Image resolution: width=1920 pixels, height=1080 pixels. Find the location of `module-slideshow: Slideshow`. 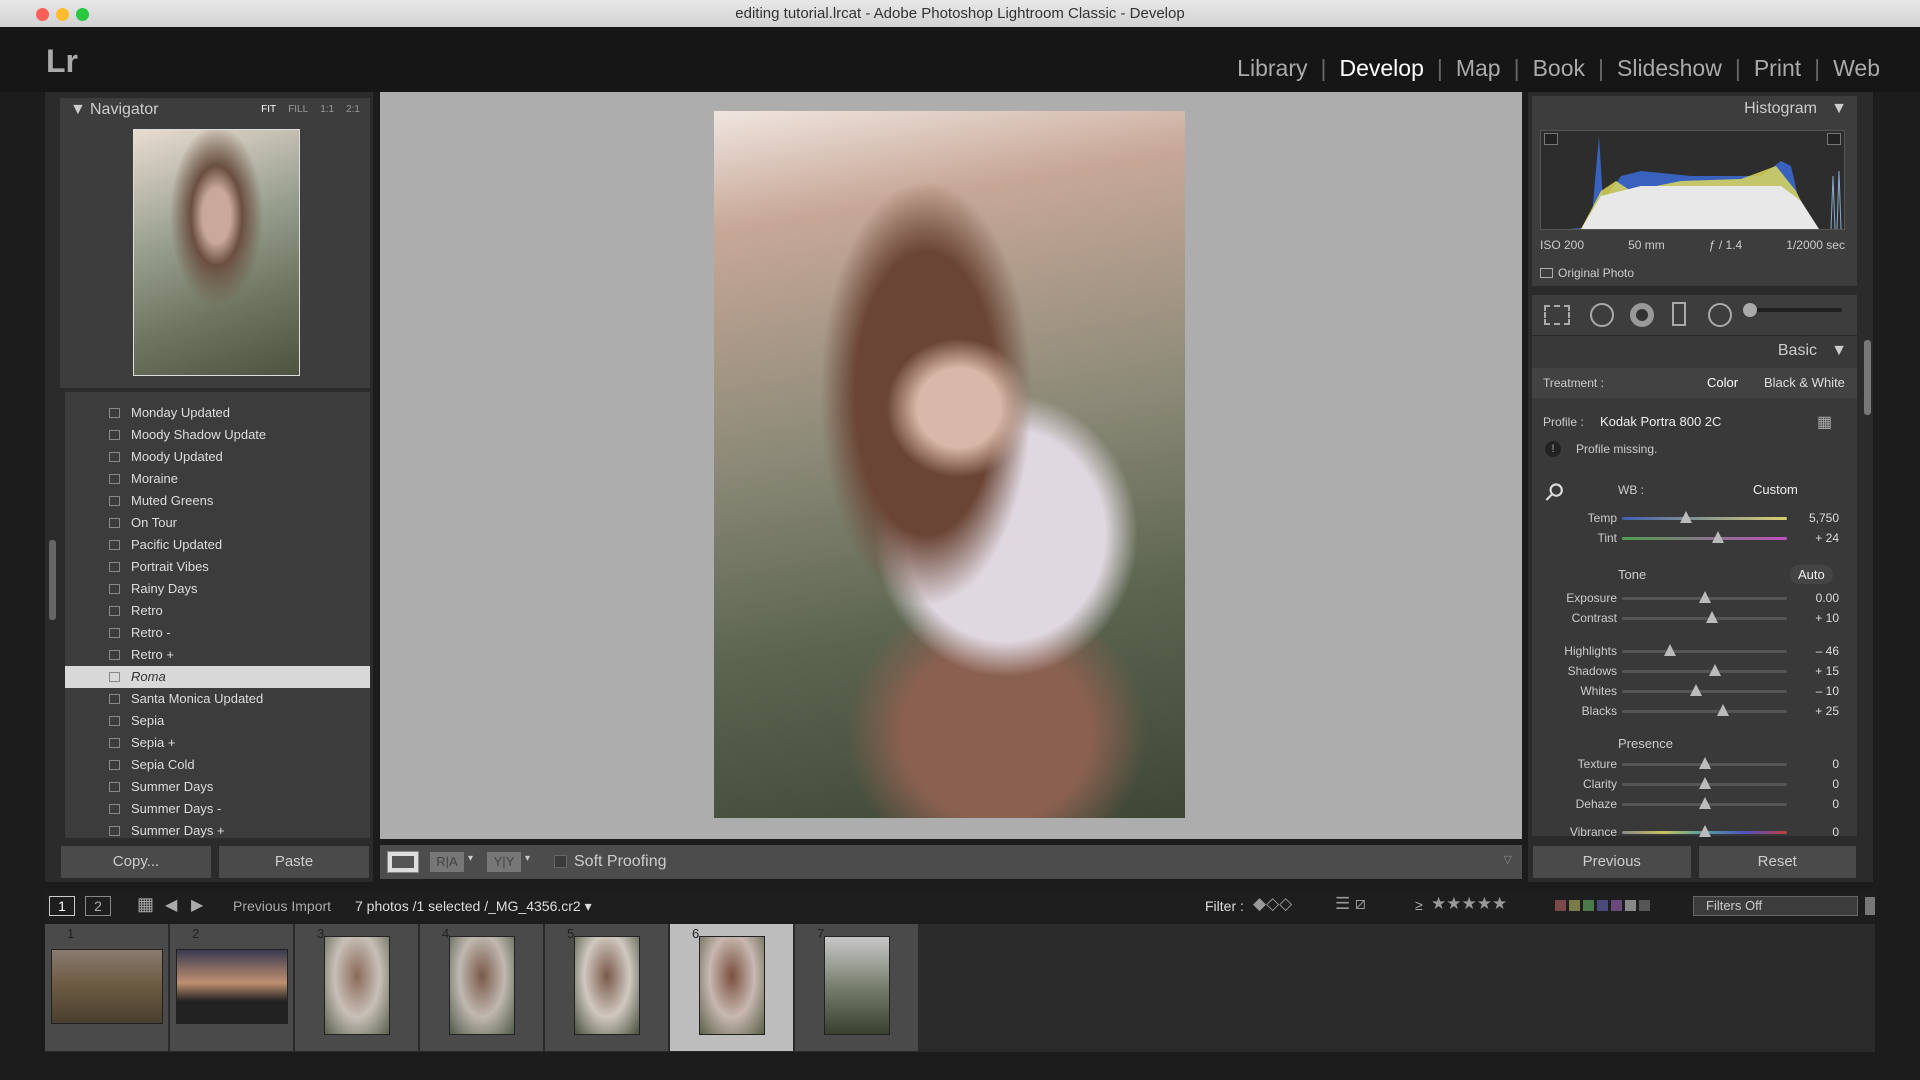

module-slideshow: Slideshow is located at coordinates (1669, 68).